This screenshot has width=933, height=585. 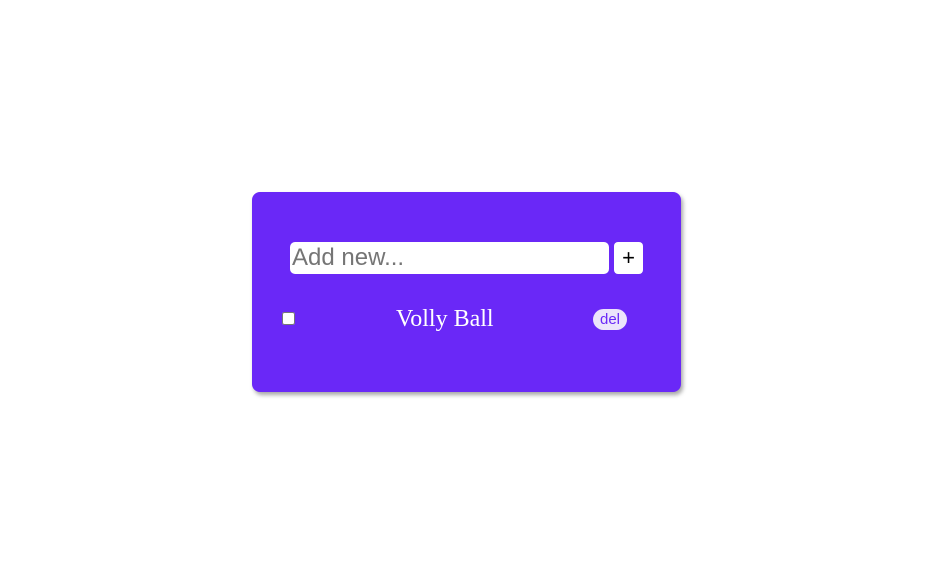 I want to click on todo-item: Volly Ball del, so click(x=459, y=319).